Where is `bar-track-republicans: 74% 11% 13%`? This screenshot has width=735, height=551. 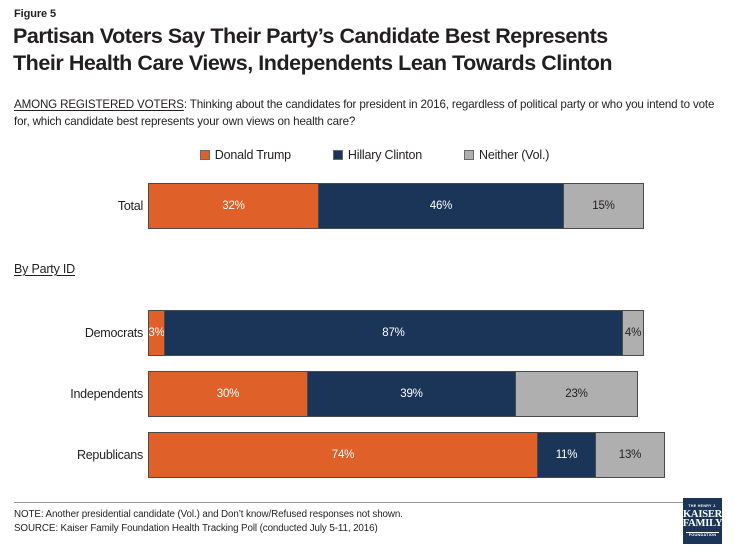
bar-track-republicans: 74% 11% 13% is located at coordinates (406, 455).